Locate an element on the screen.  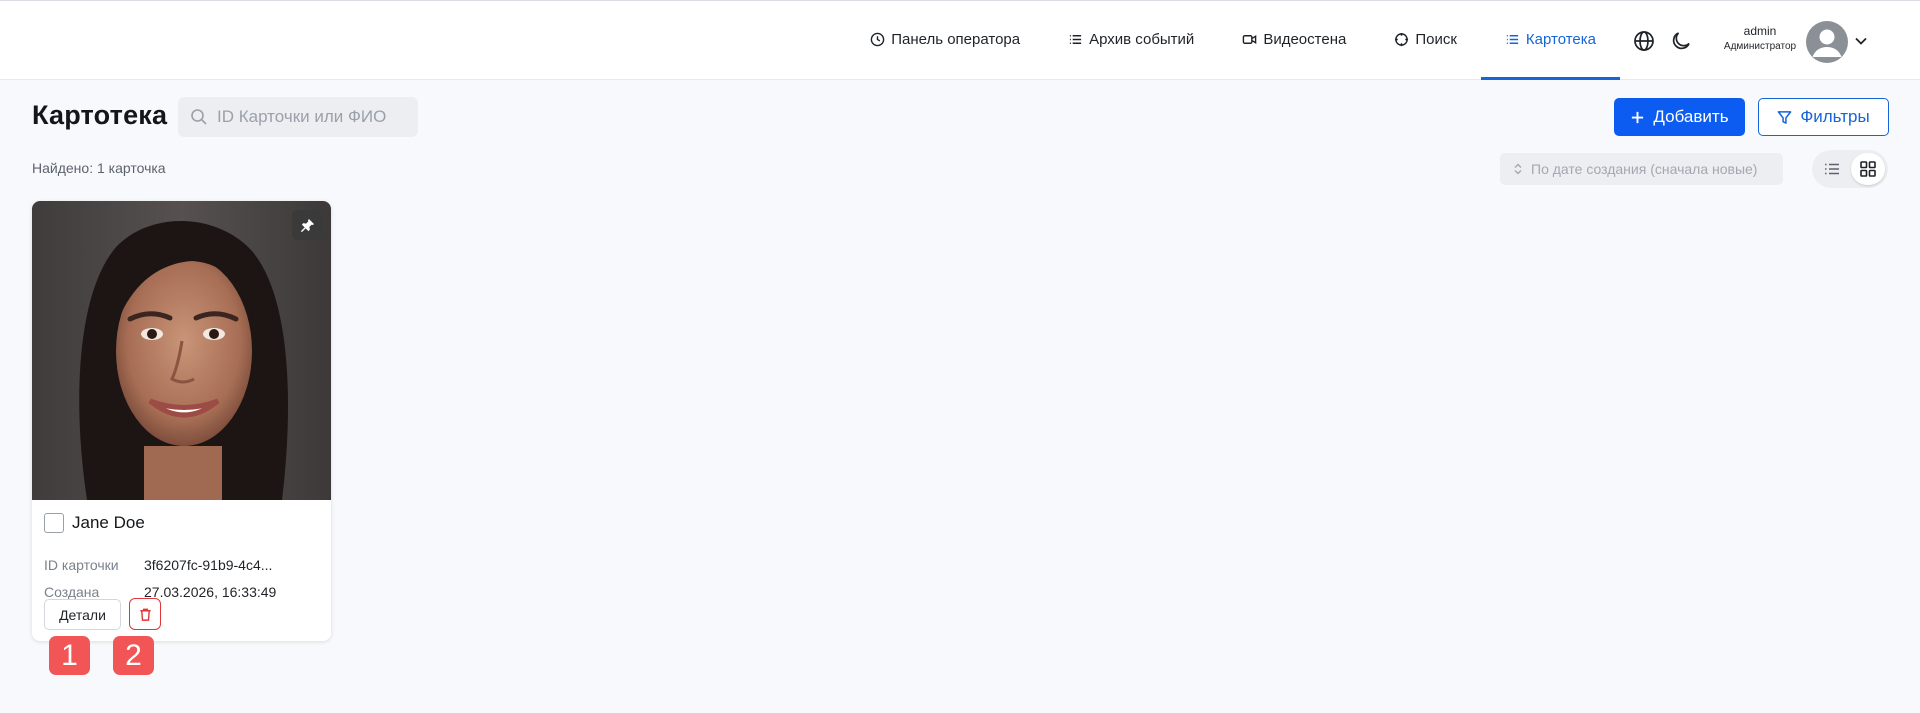
search-input is located at coordinates (312, 117).